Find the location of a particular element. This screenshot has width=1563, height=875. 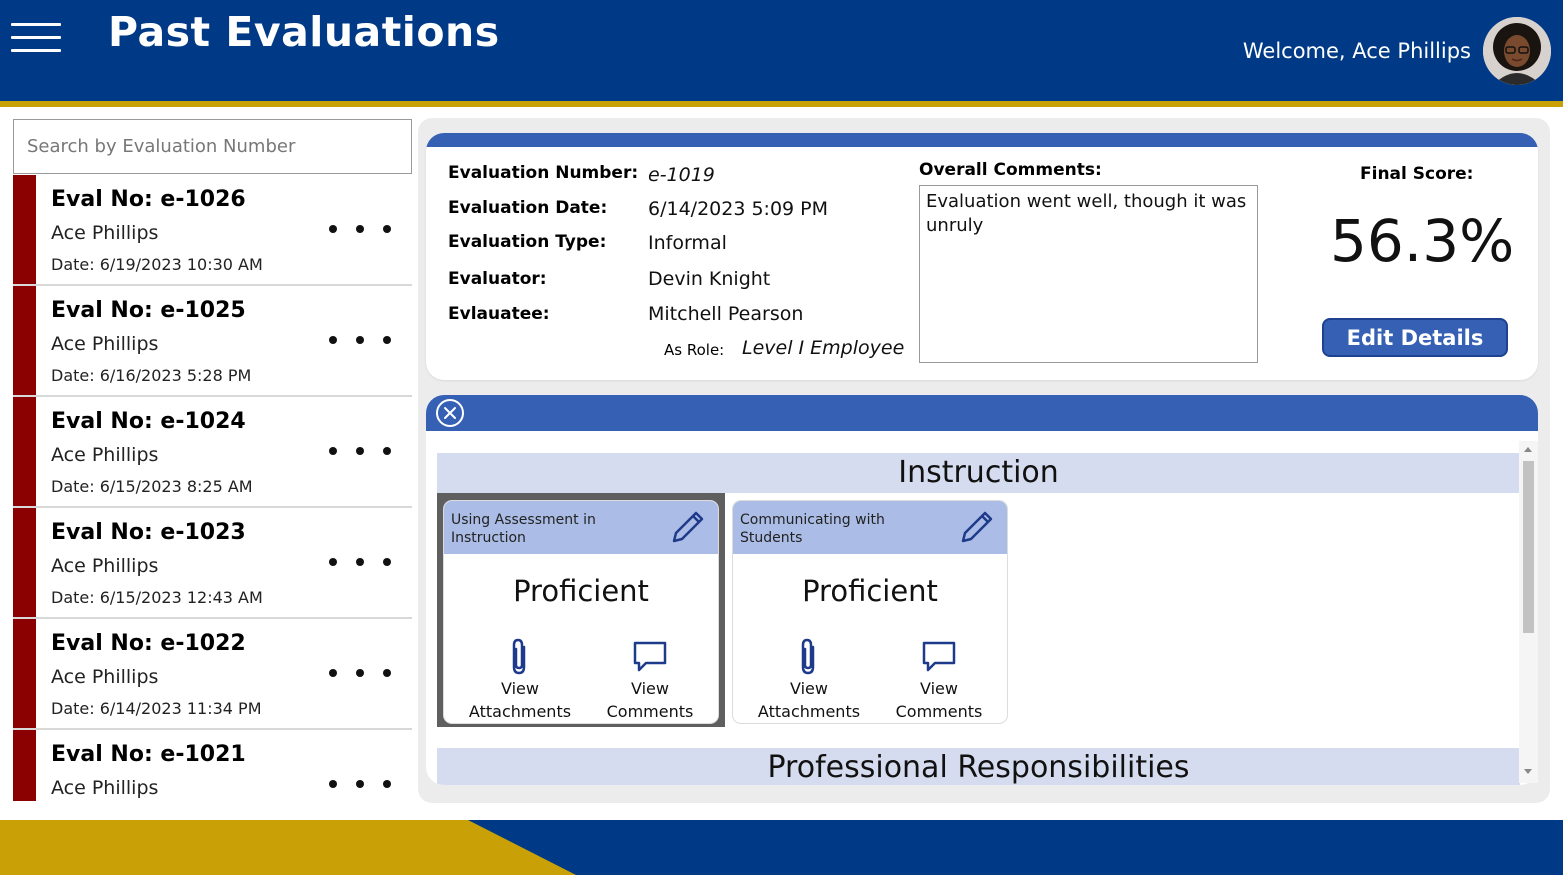

eval-number: Eval No: e-1023 is located at coordinates (148, 532).